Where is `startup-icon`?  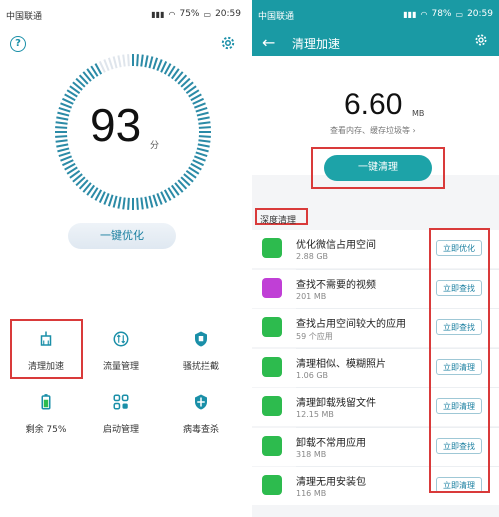
startup-icon is located at coordinates (121, 402).